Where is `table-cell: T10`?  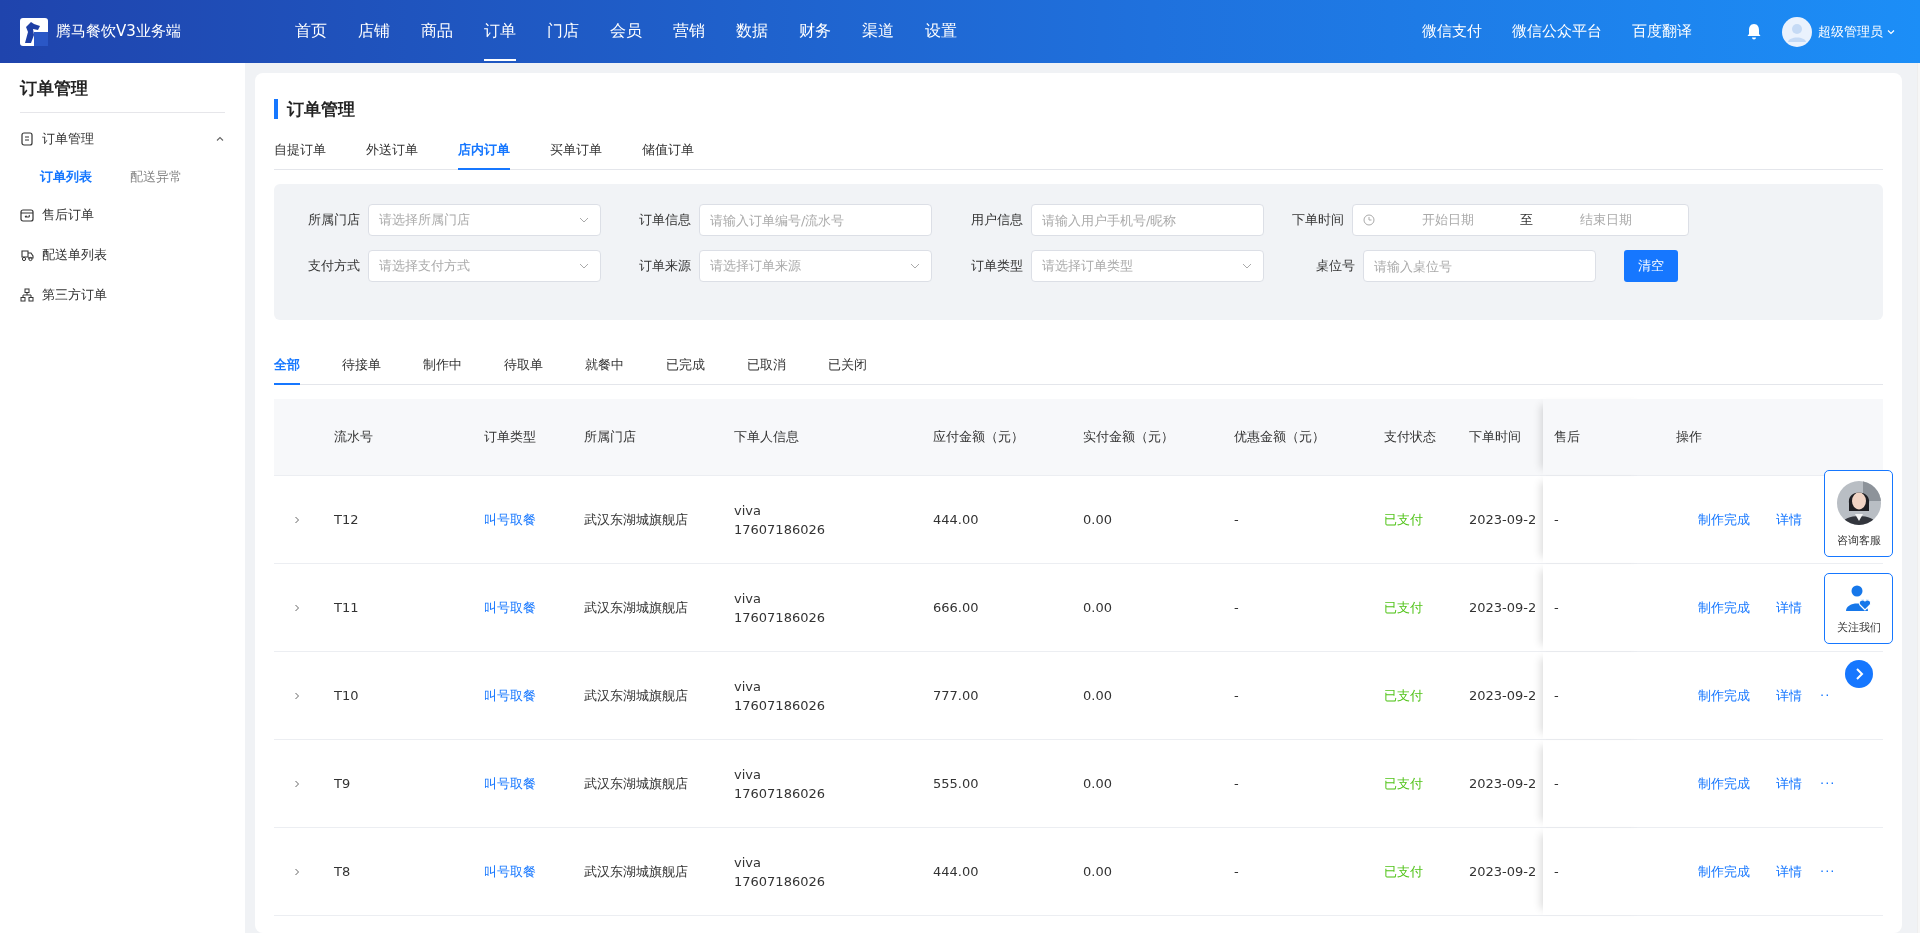
table-cell: T10 is located at coordinates (346, 695).